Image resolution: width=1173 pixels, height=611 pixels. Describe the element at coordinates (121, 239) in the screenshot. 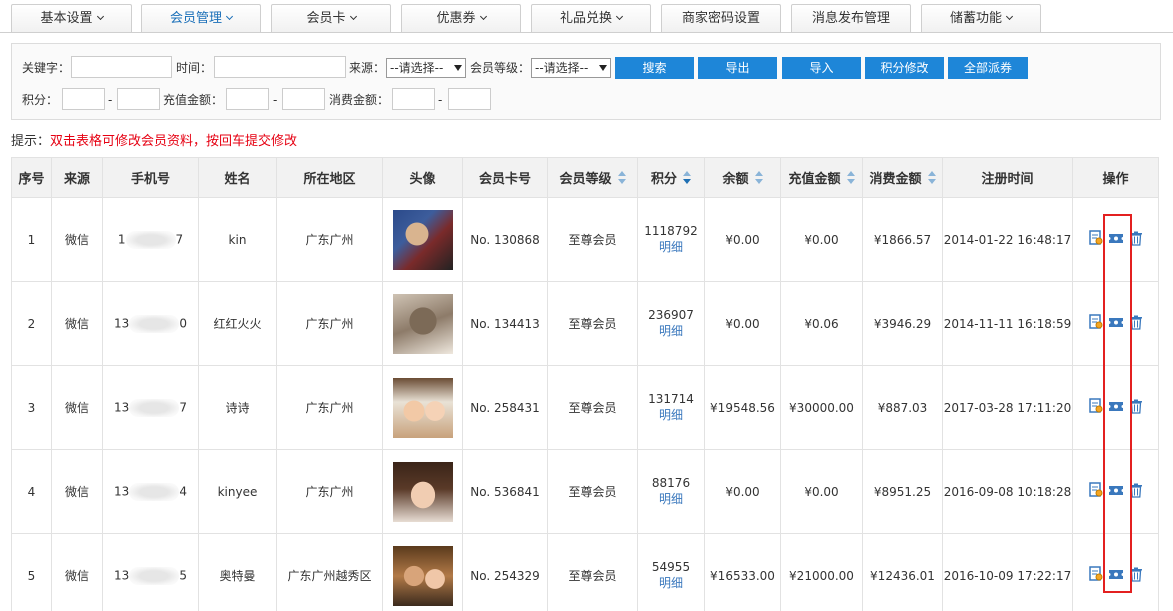

I see `phone-start: 1` at that location.